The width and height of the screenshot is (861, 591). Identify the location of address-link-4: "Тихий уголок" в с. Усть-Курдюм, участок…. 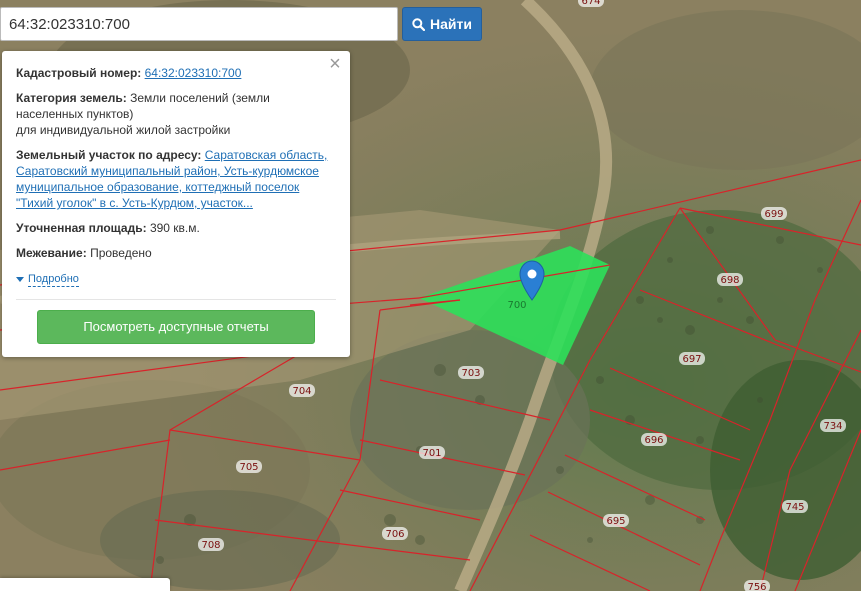
(134, 203).